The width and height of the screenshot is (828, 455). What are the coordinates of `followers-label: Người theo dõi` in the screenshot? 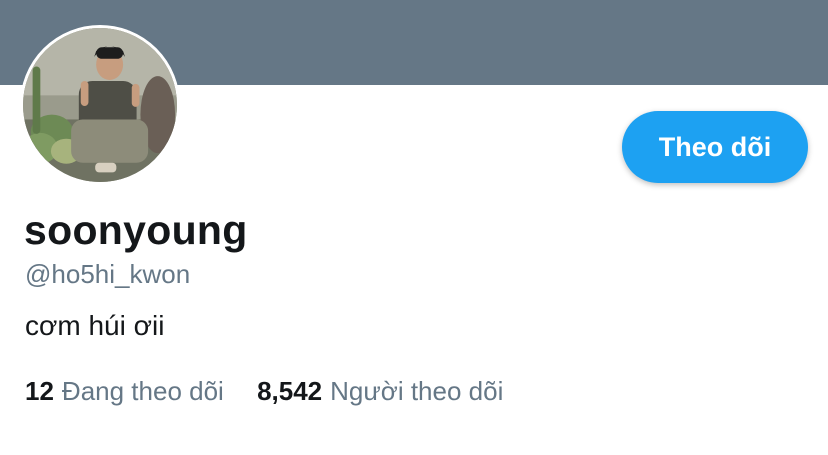 It's located at (417, 391).